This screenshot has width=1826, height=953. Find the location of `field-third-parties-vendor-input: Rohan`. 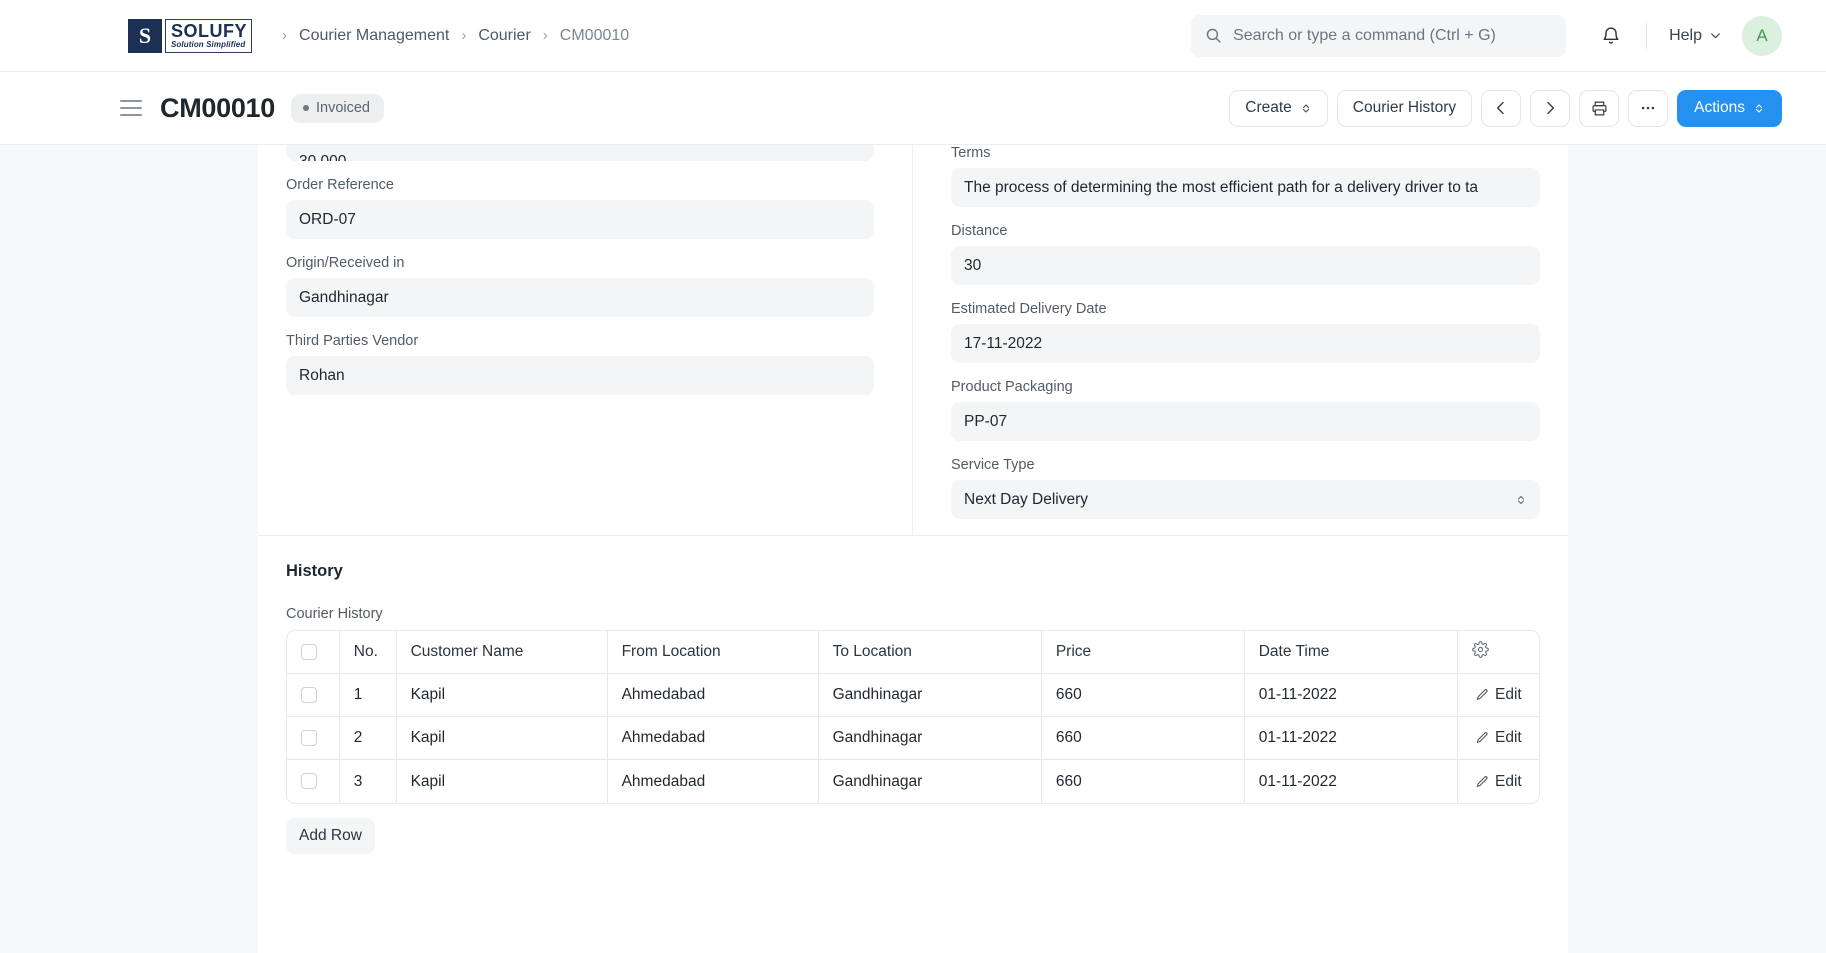

field-third-parties-vendor-input: Rohan is located at coordinates (580, 375).